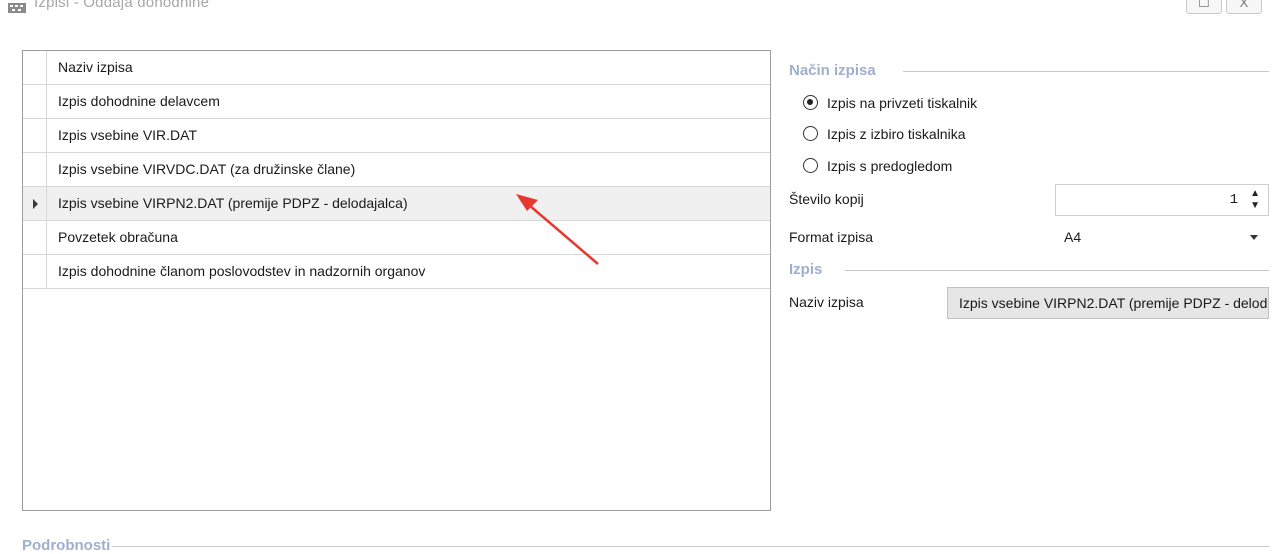  What do you see at coordinates (67, 545) in the screenshot?
I see `section-title-podrobnosti: Podrobnosti` at bounding box center [67, 545].